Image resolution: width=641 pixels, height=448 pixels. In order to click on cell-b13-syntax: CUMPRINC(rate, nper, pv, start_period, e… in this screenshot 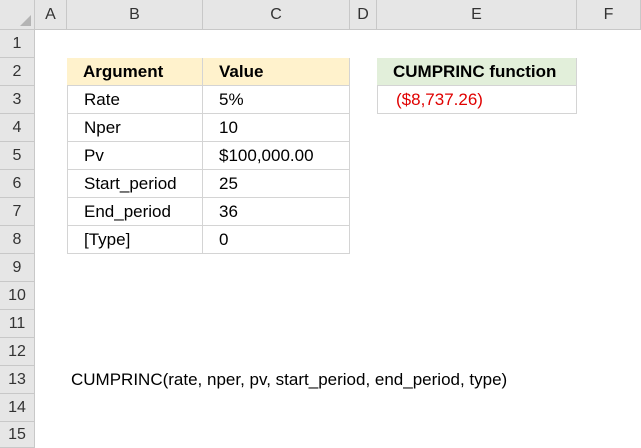, I will do `click(347, 380)`.